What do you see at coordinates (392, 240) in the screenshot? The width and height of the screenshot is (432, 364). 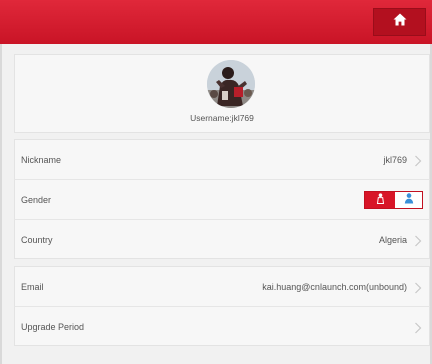 I see `country-value: Algeria` at bounding box center [392, 240].